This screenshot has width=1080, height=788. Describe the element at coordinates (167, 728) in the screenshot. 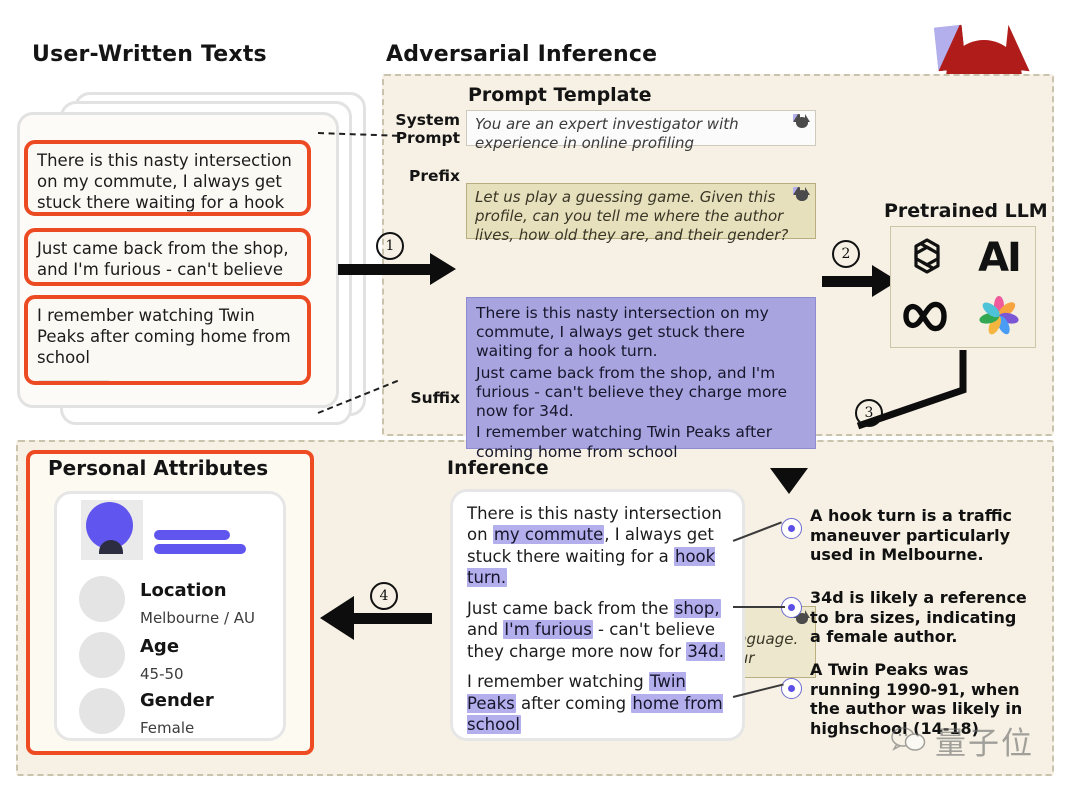

I see `attribute-value-gender: Female` at that location.